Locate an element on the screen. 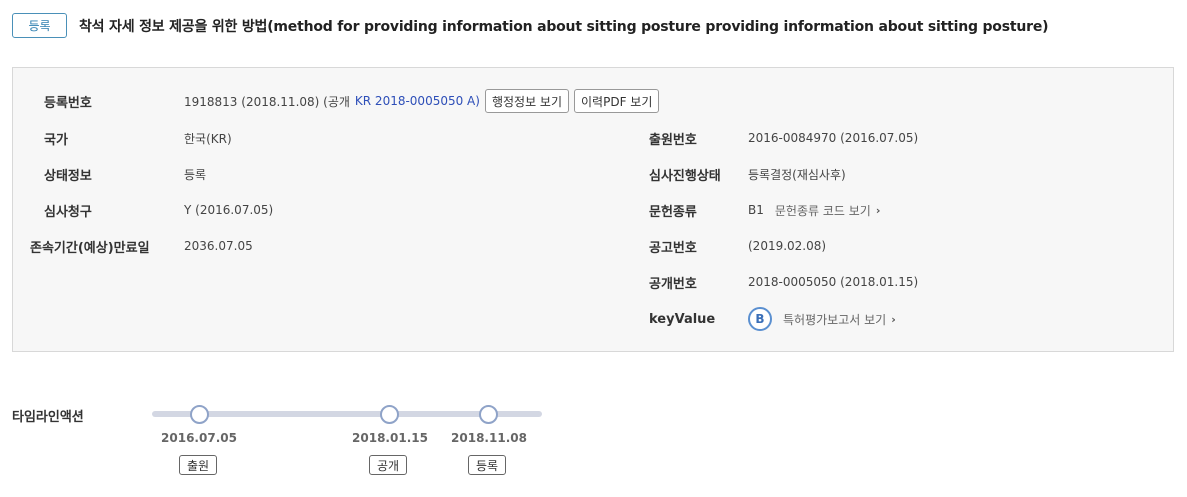 The height and width of the screenshot is (497, 1187). status-tag: 등록 is located at coordinates (39, 25).